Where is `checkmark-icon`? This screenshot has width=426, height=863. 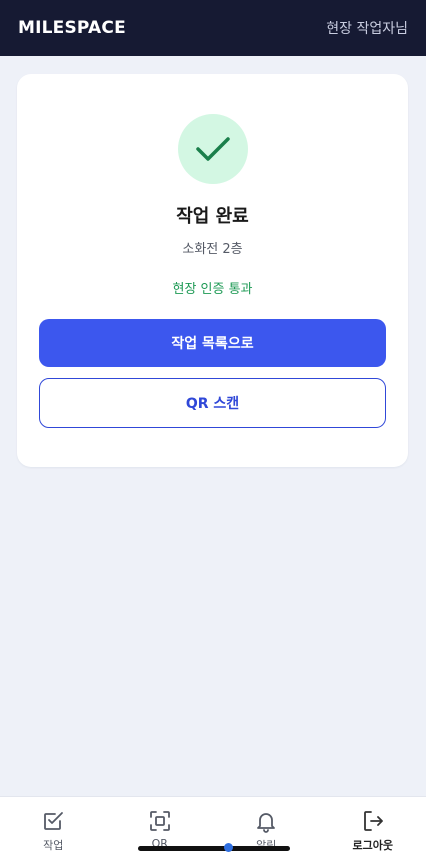
checkmark-icon is located at coordinates (213, 149).